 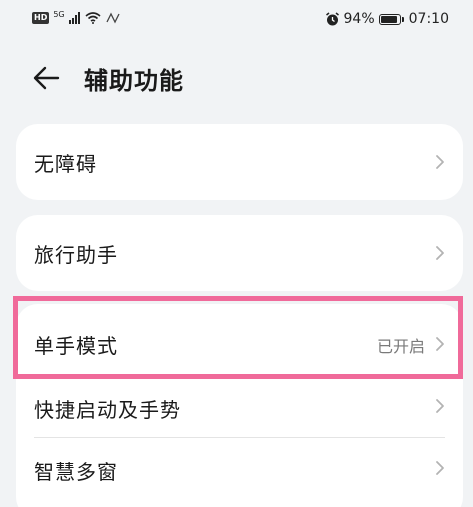 I want to click on row-label: 旅行助手, so click(x=76, y=255).